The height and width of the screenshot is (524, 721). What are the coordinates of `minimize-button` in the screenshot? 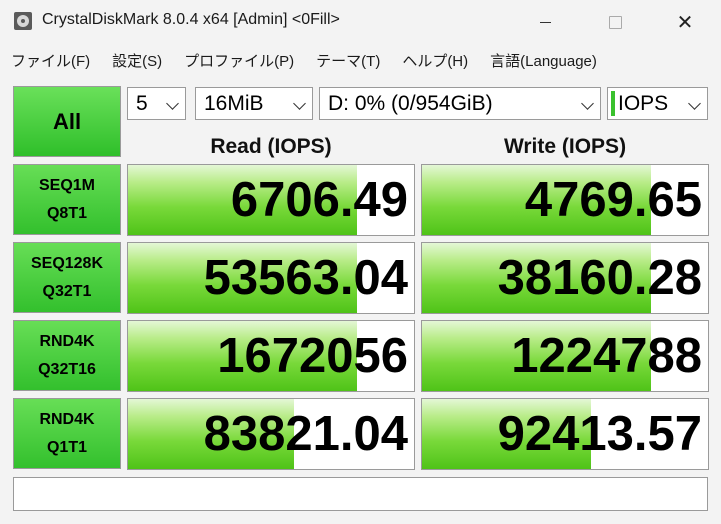 It's located at (545, 22).